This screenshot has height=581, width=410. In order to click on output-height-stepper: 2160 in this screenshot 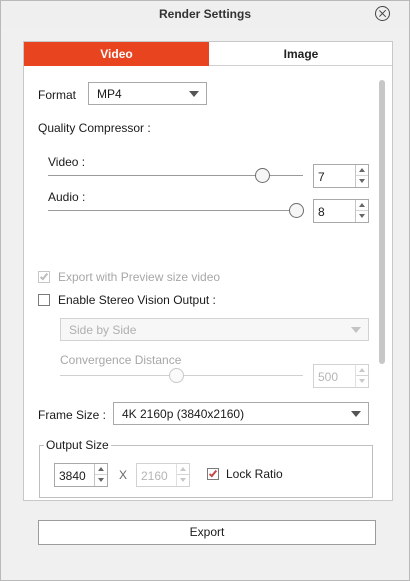, I will do `click(163, 475)`.